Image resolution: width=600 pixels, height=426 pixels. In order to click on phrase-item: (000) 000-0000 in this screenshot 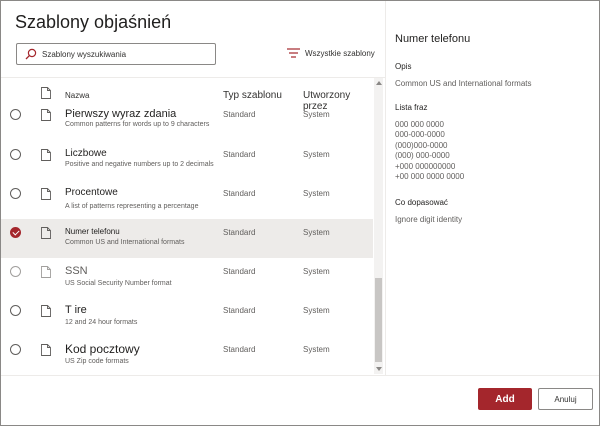, I will do `click(422, 156)`.